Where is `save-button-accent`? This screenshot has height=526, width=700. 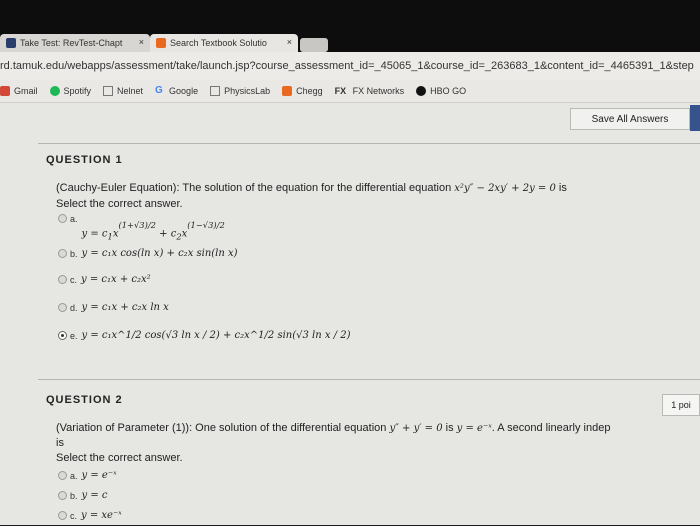
save-button-accent is located at coordinates (695, 118).